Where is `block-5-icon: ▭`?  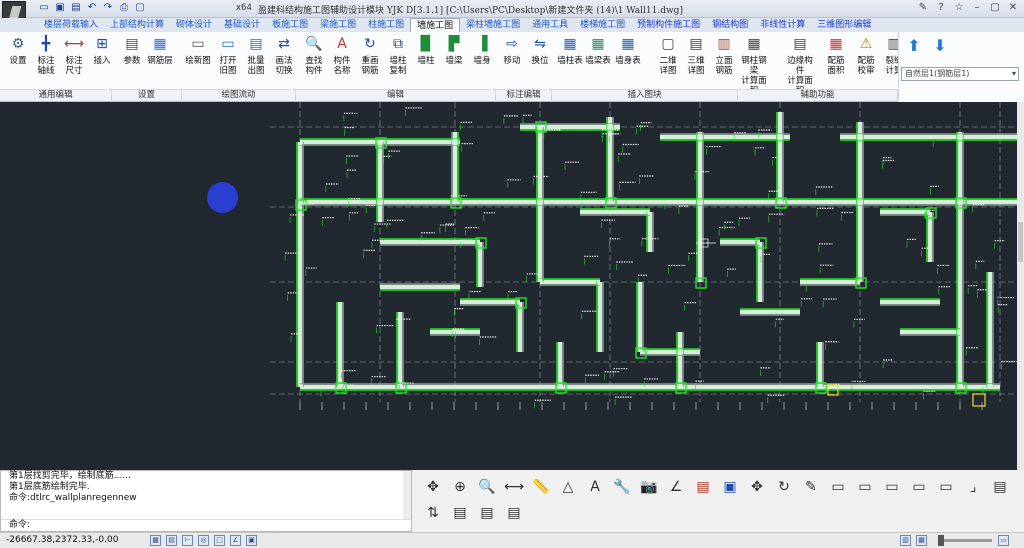
block-5-icon: ▭ is located at coordinates (946, 487).